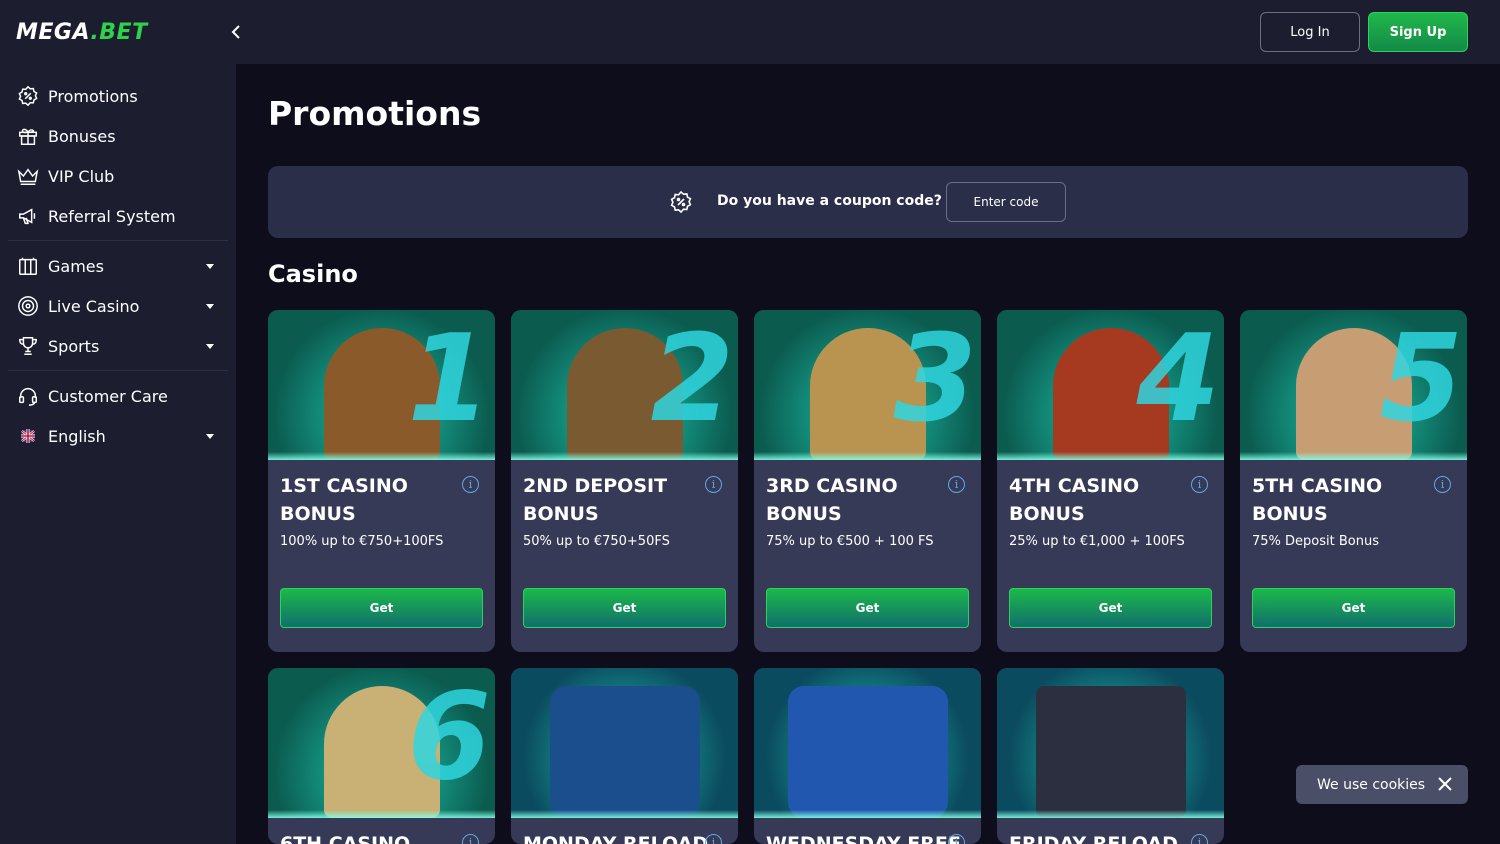 The height and width of the screenshot is (844, 1500). What do you see at coordinates (1421, 379) in the screenshot?
I see `promo-card-number: 5` at bounding box center [1421, 379].